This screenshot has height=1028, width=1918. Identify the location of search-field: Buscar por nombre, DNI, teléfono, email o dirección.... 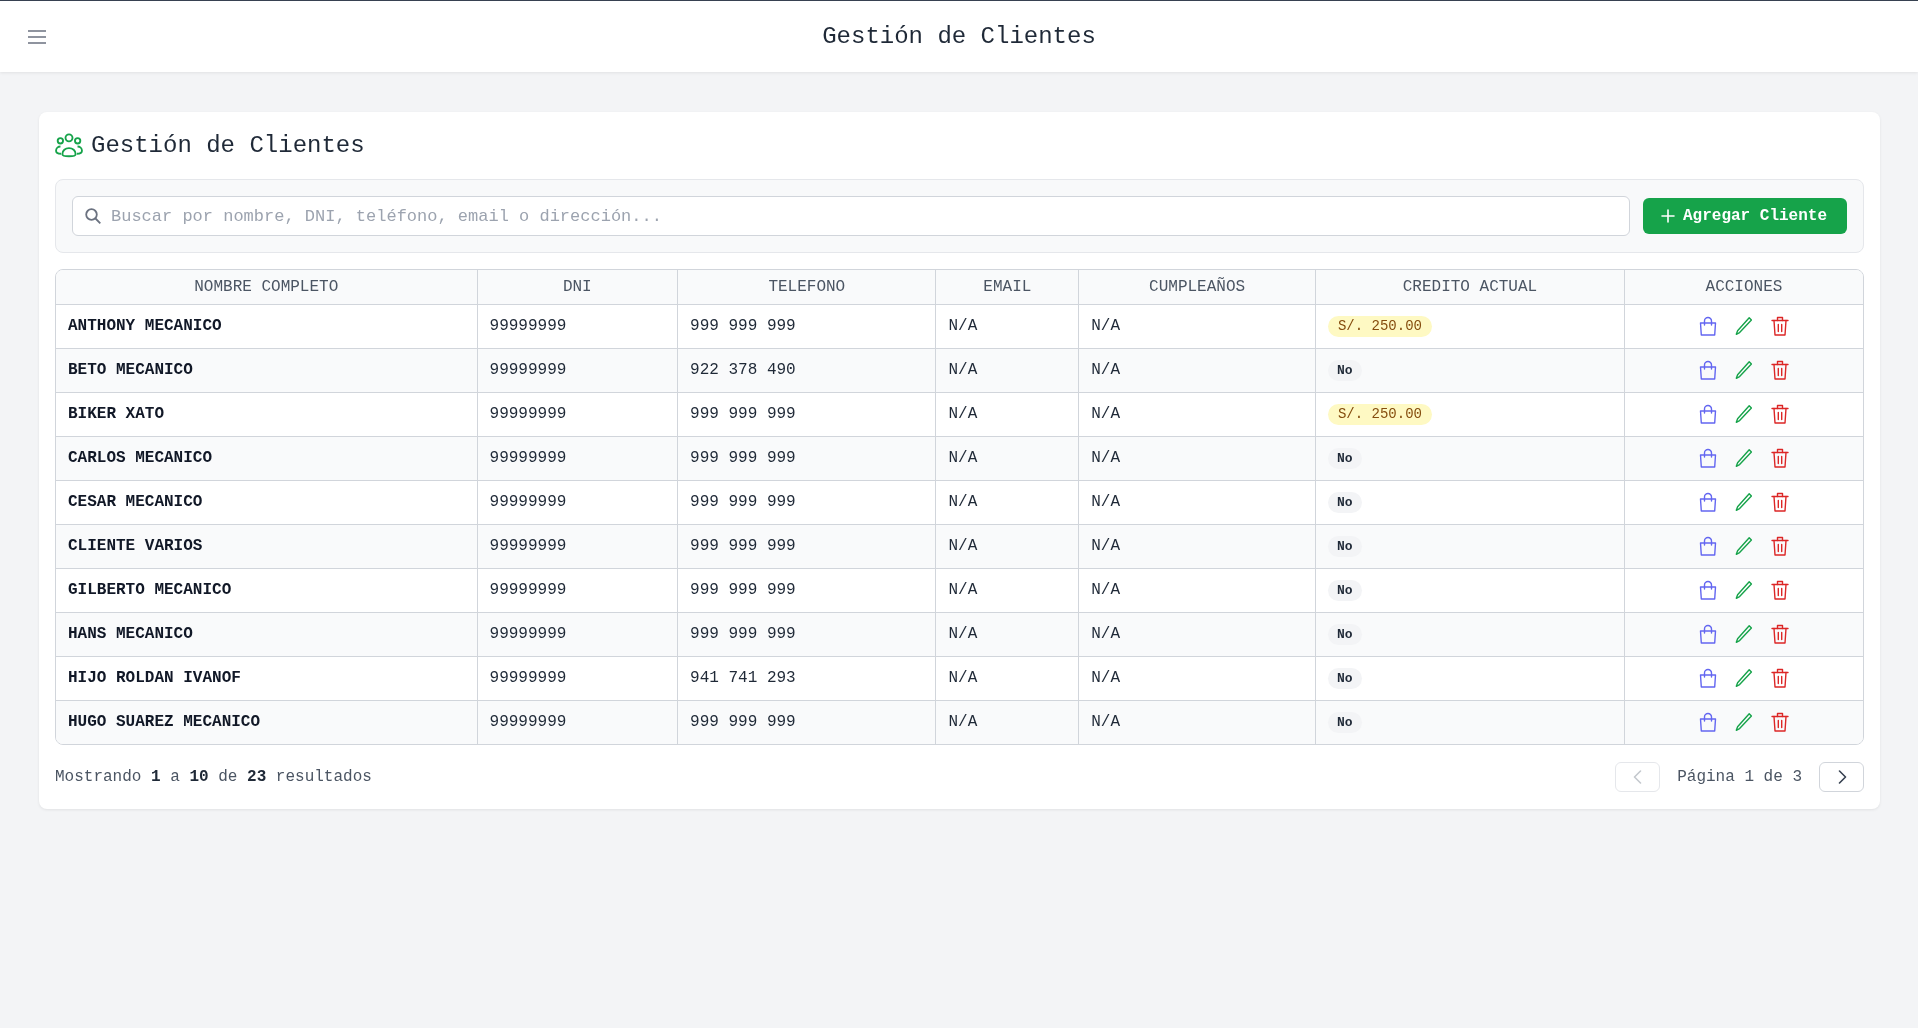
(851, 216).